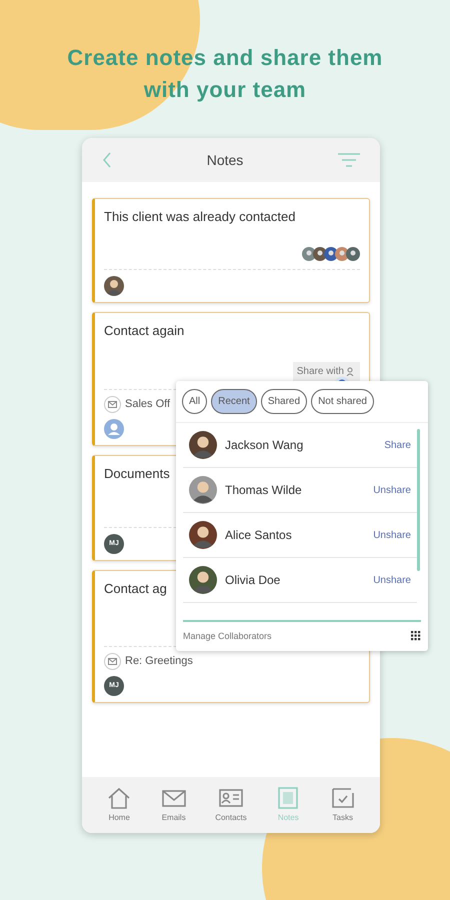  Describe the element at coordinates (147, 404) in the screenshot. I see `email-subject: Sales Off` at that location.